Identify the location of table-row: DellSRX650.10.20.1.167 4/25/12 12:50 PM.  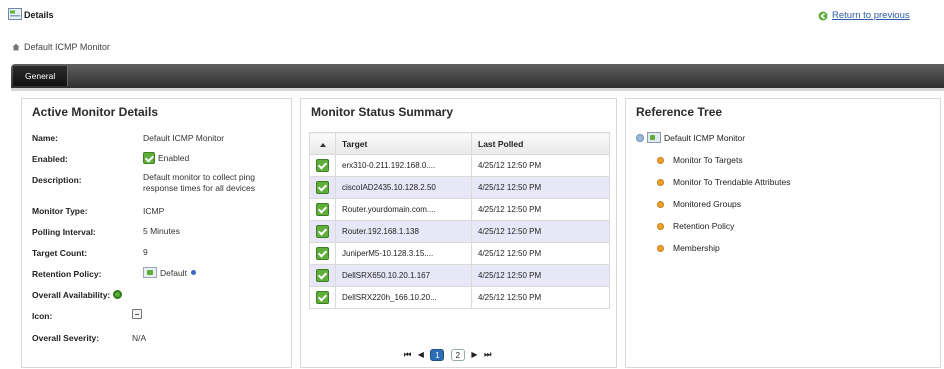
(459, 275).